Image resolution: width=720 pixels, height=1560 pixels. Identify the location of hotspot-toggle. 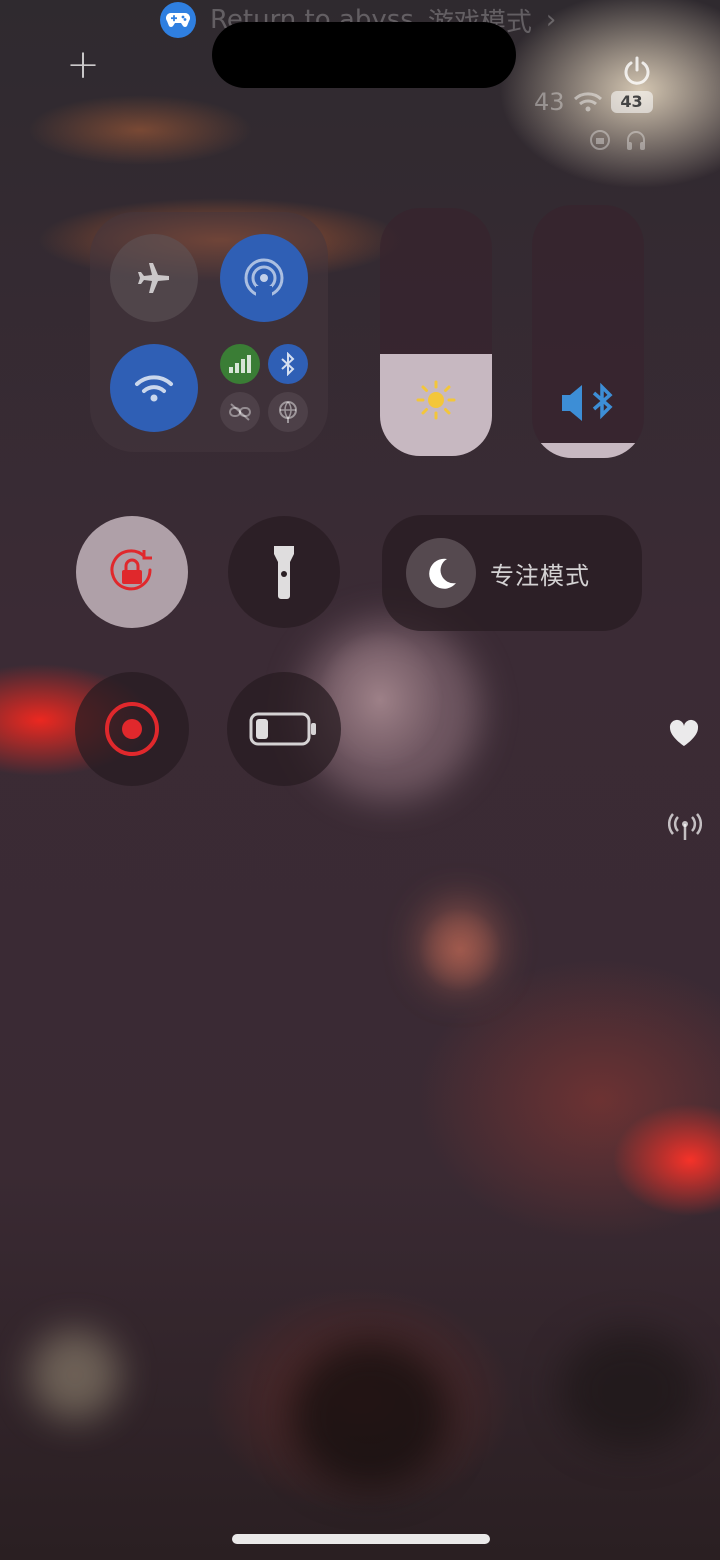
(240, 412).